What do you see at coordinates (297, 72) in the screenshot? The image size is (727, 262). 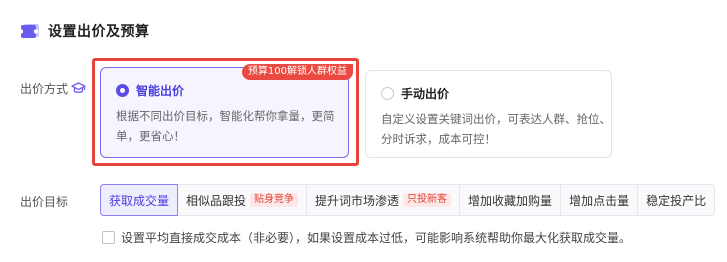 I see `budget-unlock-badge: 预算100解锁人群权益` at bounding box center [297, 72].